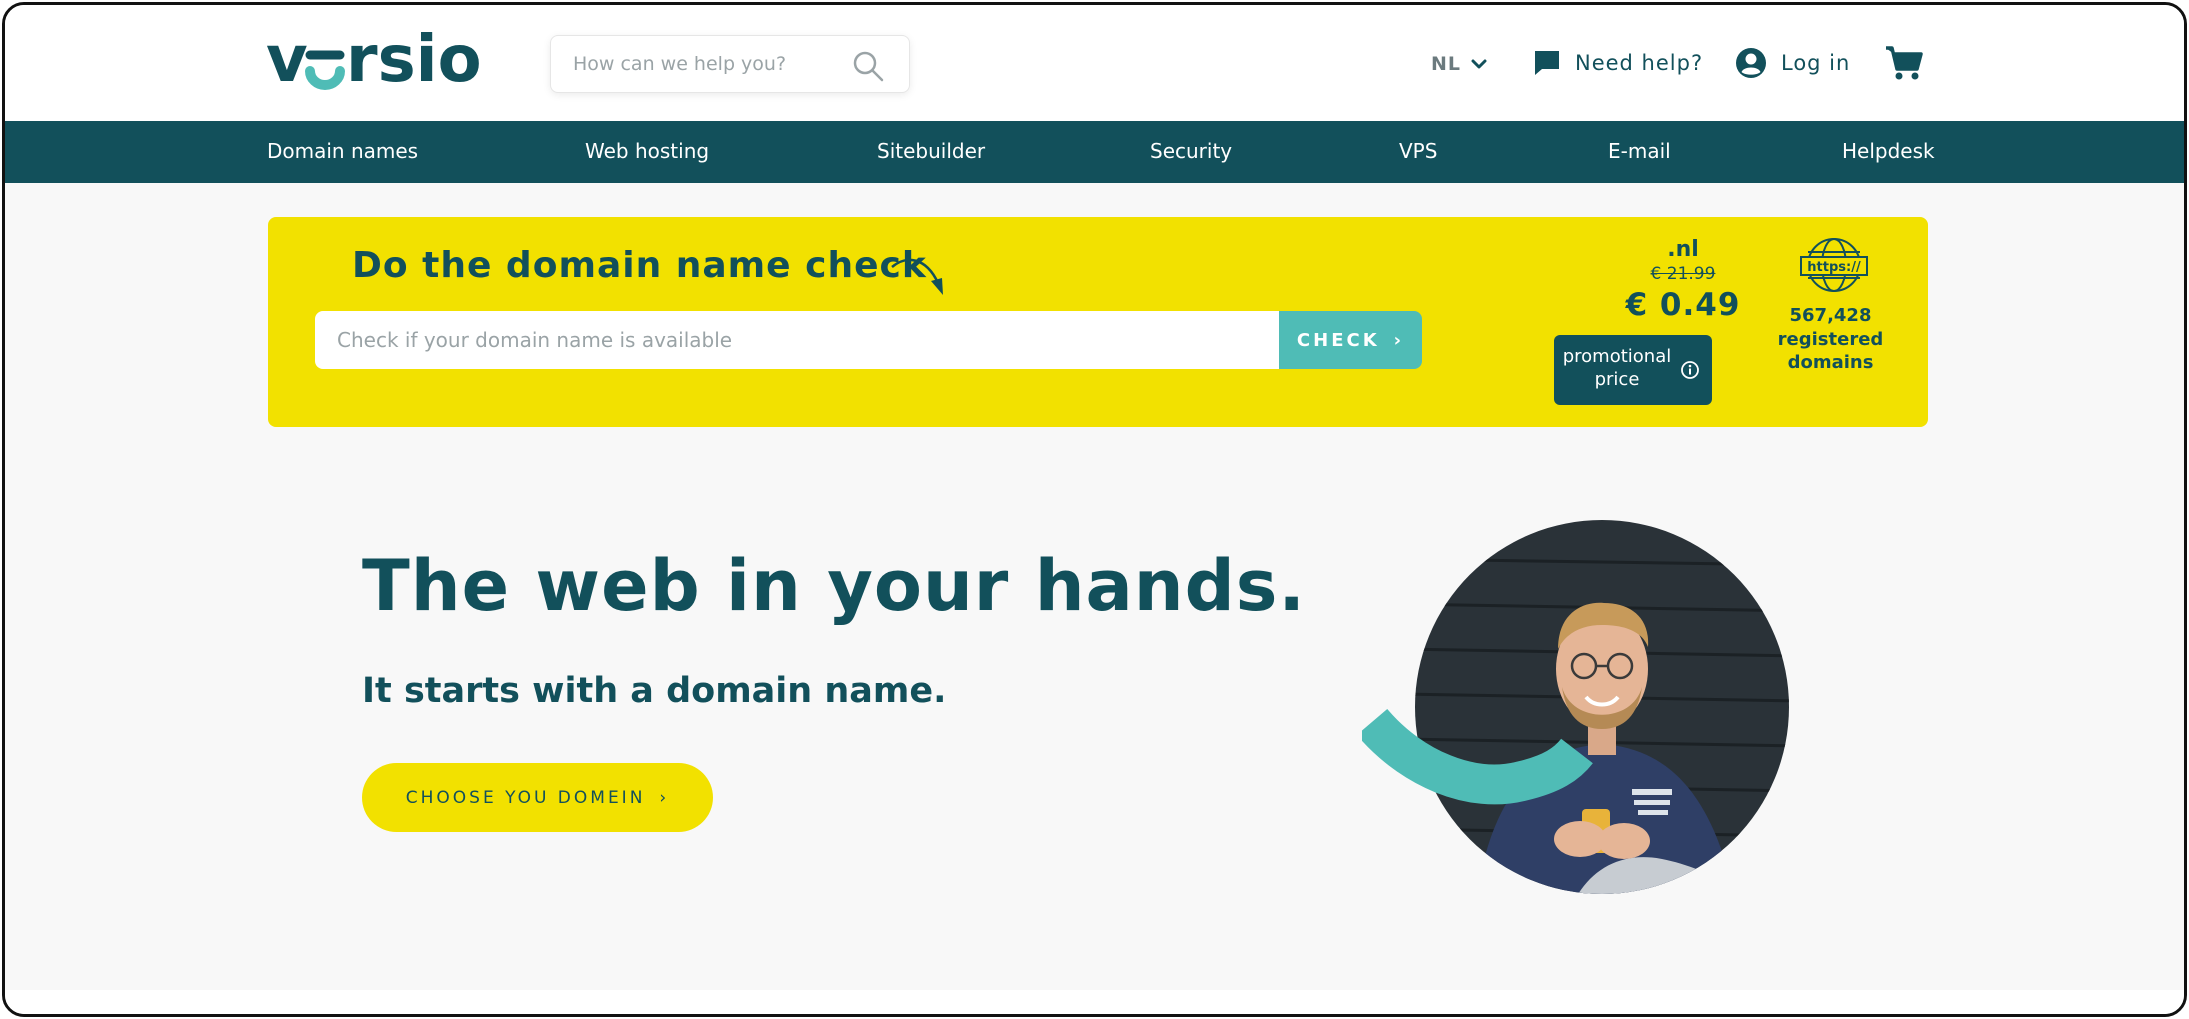 This screenshot has height=1019, width=2189. I want to click on tld-label: .nl, so click(1683, 249).